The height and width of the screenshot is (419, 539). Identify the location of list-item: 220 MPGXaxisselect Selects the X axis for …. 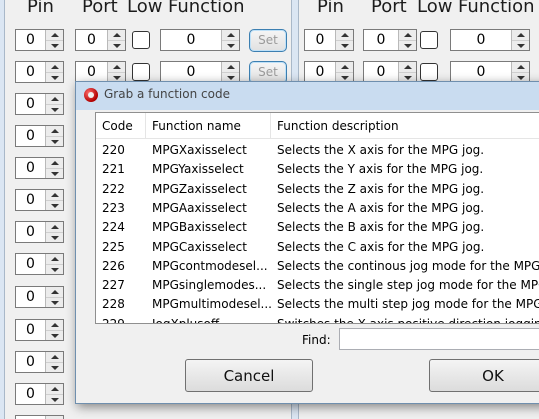
(317, 150).